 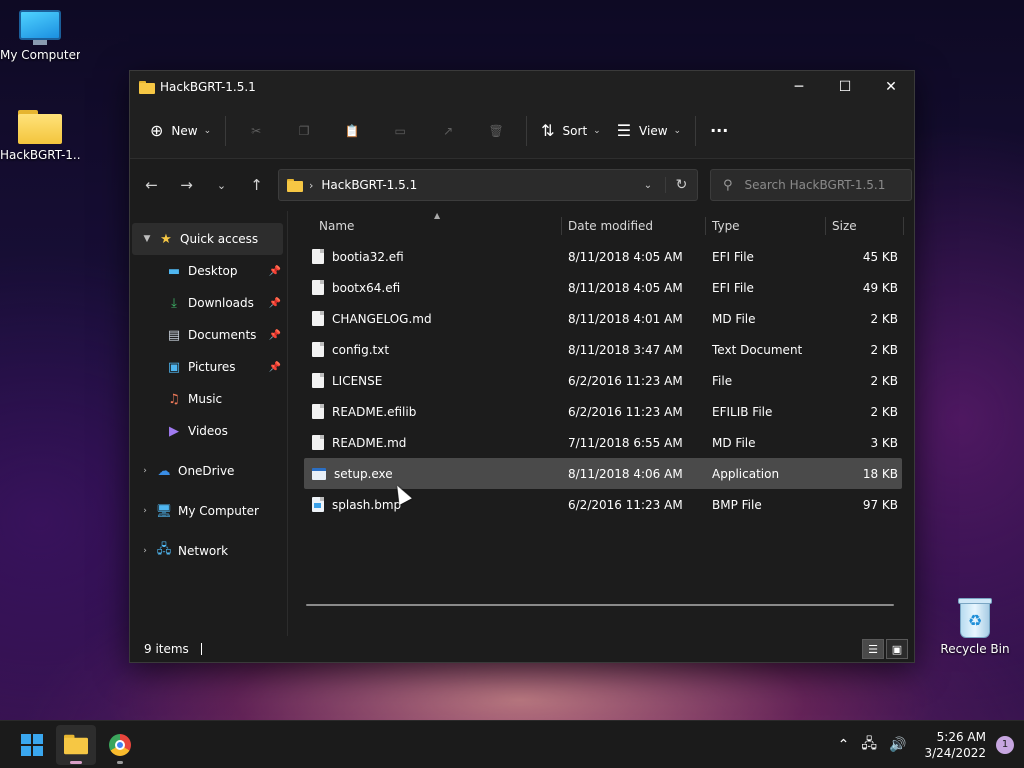 What do you see at coordinates (186, 185) in the screenshot?
I see `forward-button: →` at bounding box center [186, 185].